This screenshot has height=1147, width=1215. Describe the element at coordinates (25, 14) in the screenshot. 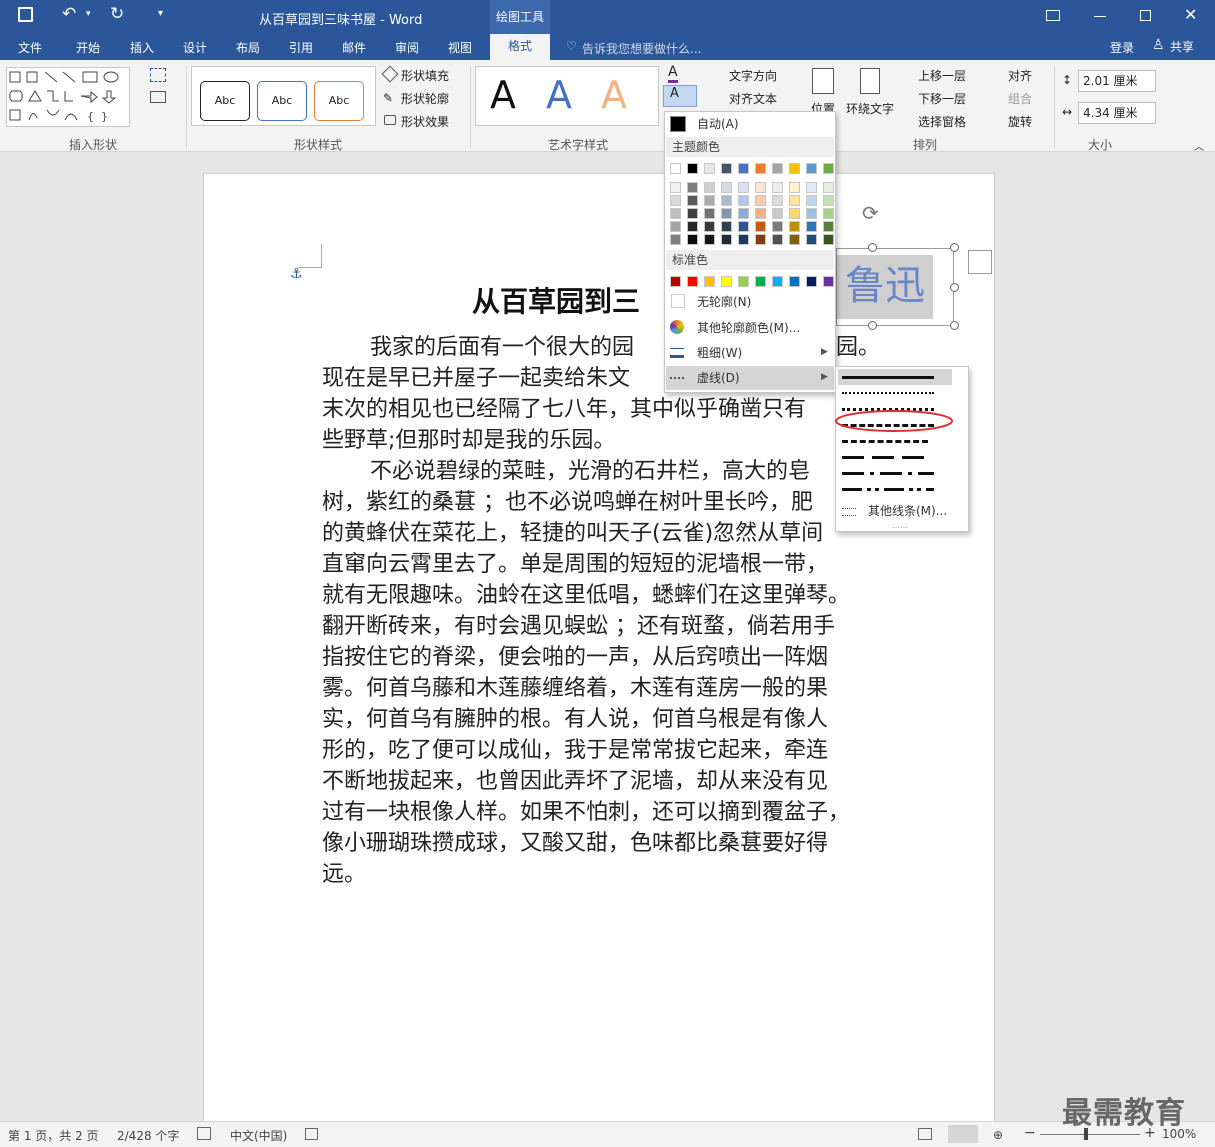

I see `save-icon` at that location.